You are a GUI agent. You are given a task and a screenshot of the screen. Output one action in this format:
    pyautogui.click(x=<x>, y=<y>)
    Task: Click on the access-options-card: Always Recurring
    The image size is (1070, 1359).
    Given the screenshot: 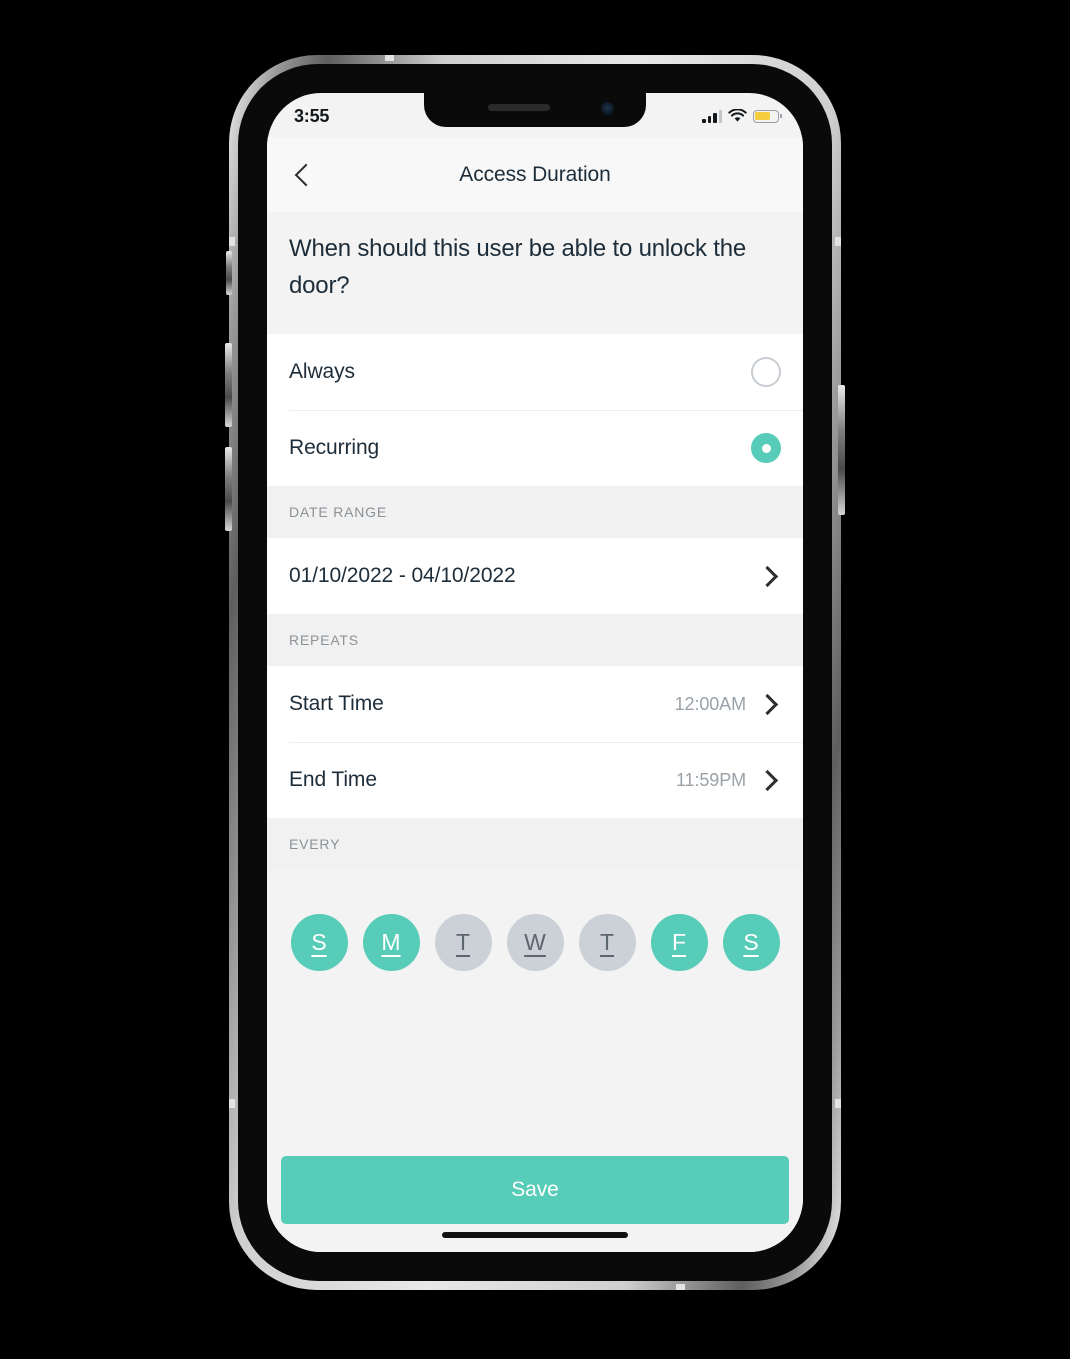 What is the action you would take?
    pyautogui.click(x=535, y=410)
    